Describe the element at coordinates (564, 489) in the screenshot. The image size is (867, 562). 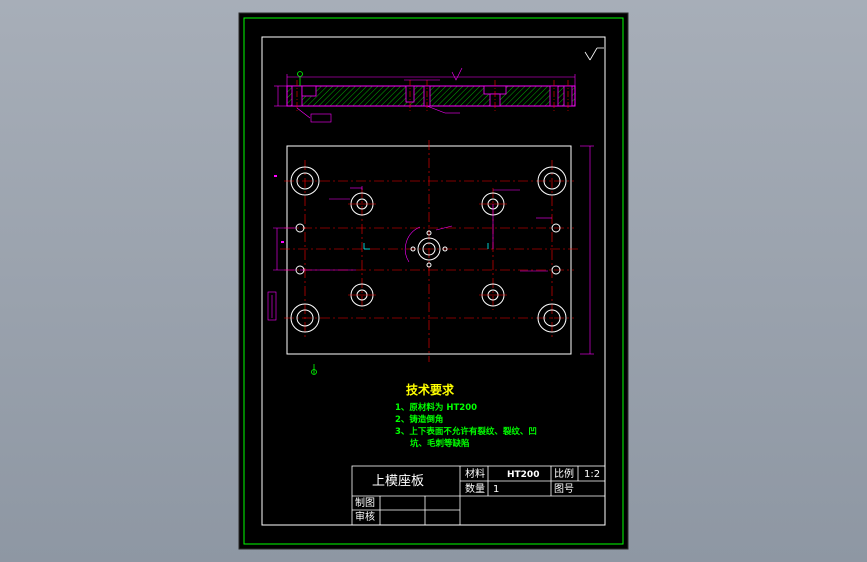
I see `drawing-no-label: 图号` at that location.